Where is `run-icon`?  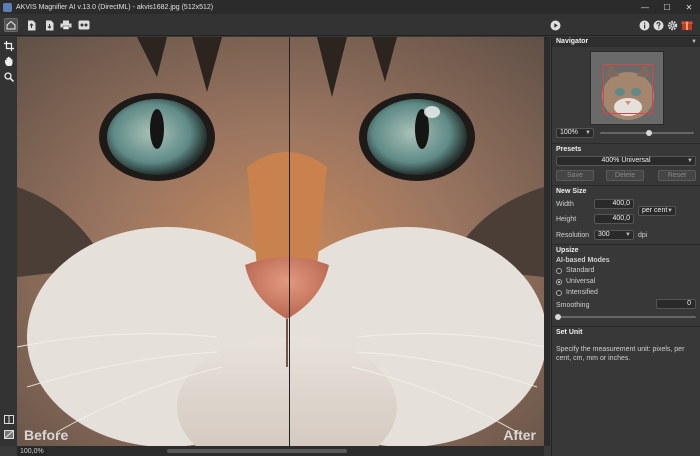 run-icon is located at coordinates (555, 25).